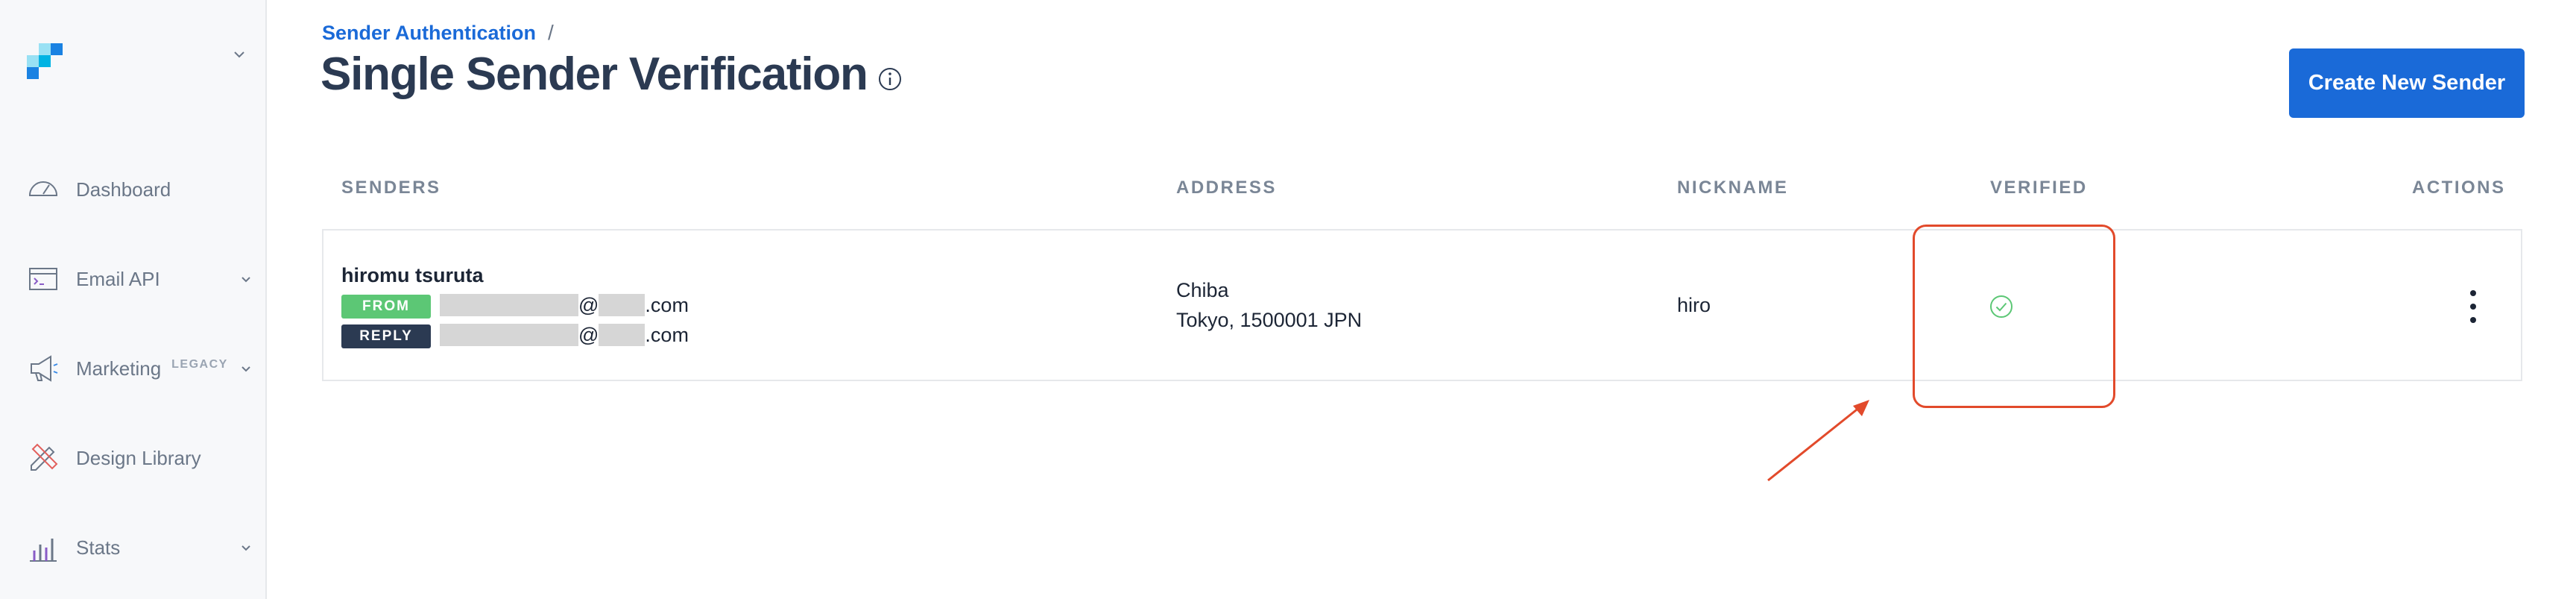 This screenshot has width=2576, height=599. What do you see at coordinates (1818, 441) in the screenshot?
I see `annotation-arrow-icon` at bounding box center [1818, 441].